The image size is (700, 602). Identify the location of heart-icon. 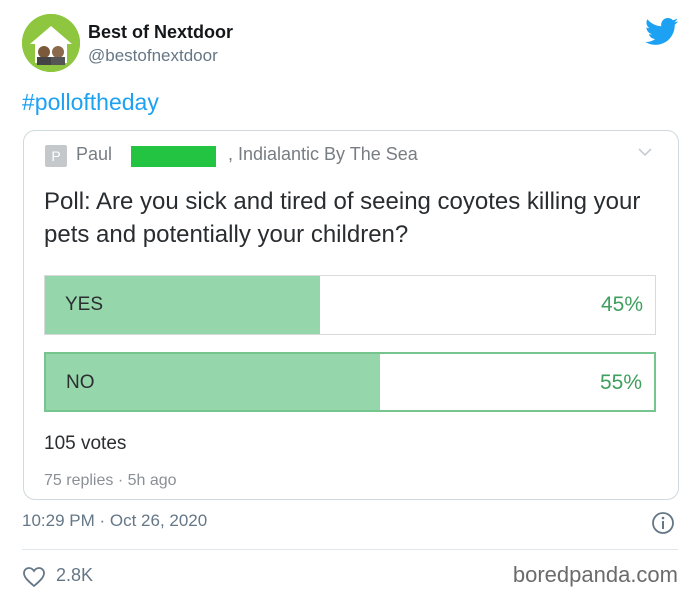
(34, 577).